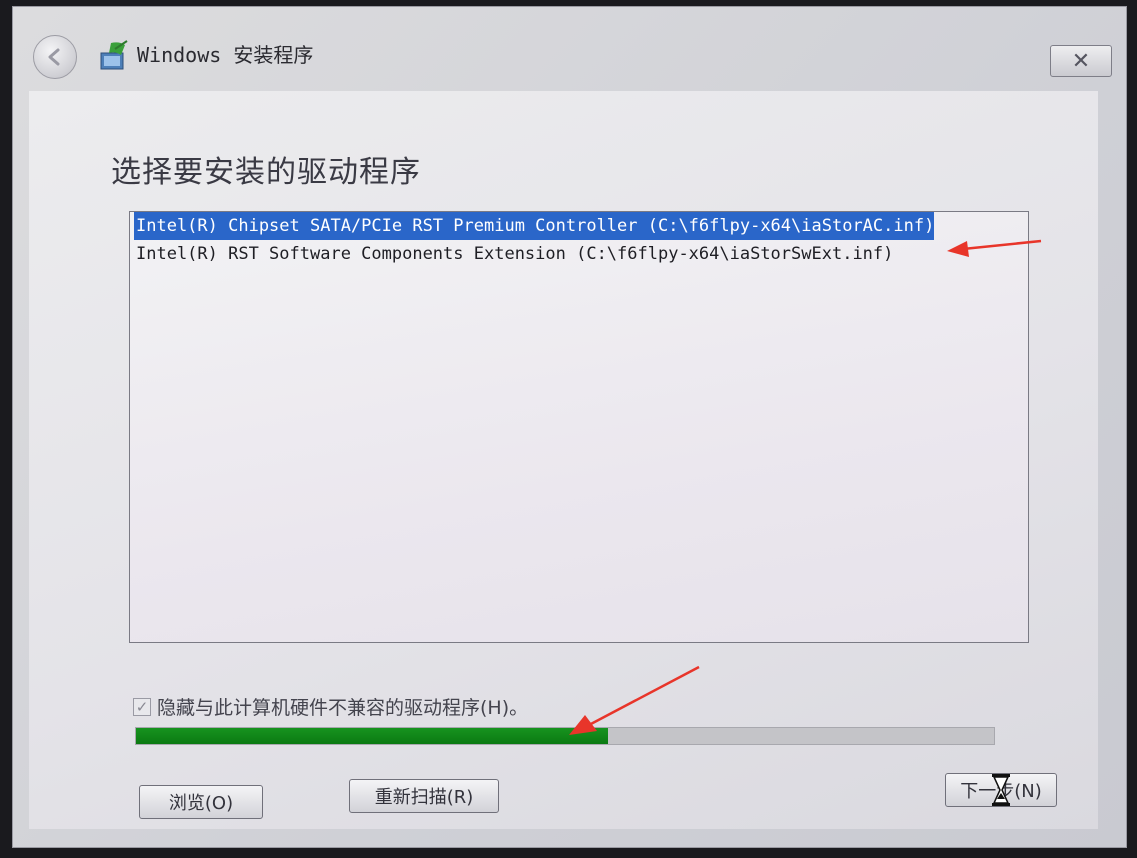 This screenshot has height=858, width=1137. I want to click on progress-bar, so click(565, 736).